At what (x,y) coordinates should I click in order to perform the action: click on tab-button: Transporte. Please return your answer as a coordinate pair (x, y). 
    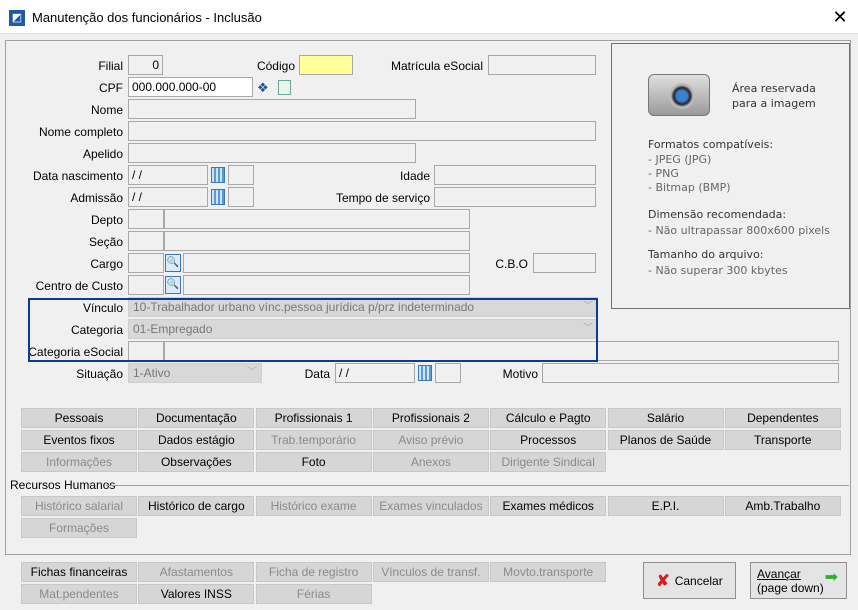
    Looking at the image, I should click on (782, 440).